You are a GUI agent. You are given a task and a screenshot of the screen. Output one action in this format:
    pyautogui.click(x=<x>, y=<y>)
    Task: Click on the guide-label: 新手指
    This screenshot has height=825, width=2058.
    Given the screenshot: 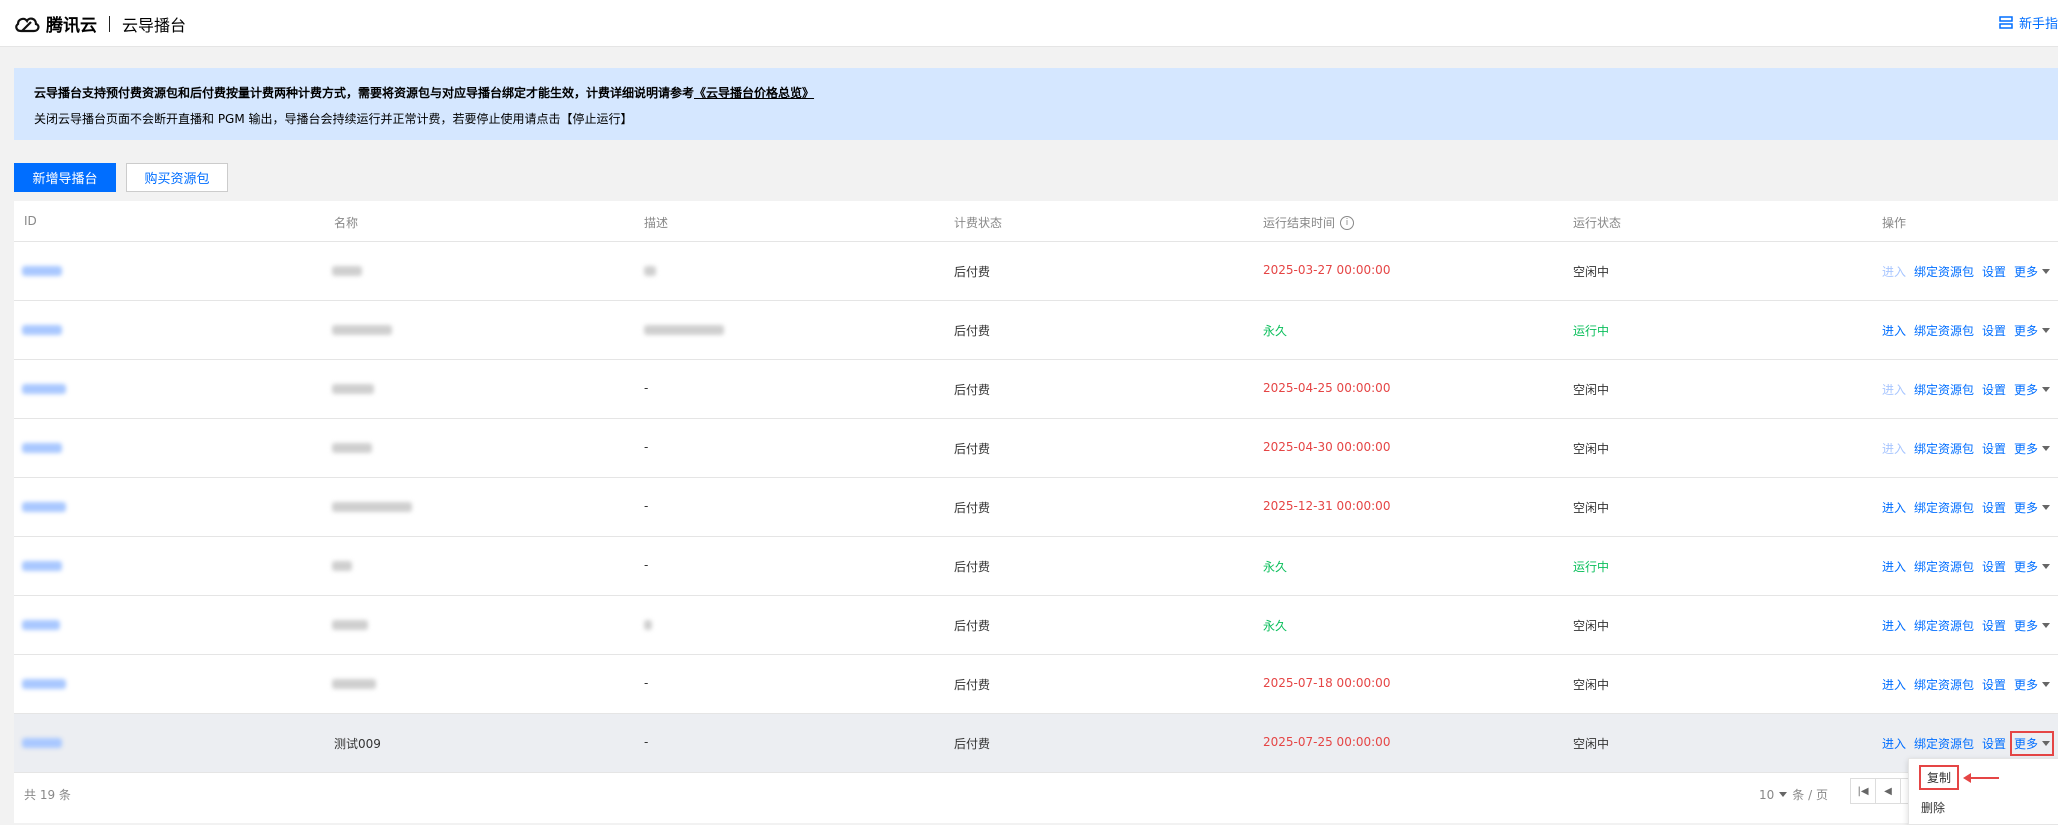 What is the action you would take?
    pyautogui.click(x=2038, y=24)
    